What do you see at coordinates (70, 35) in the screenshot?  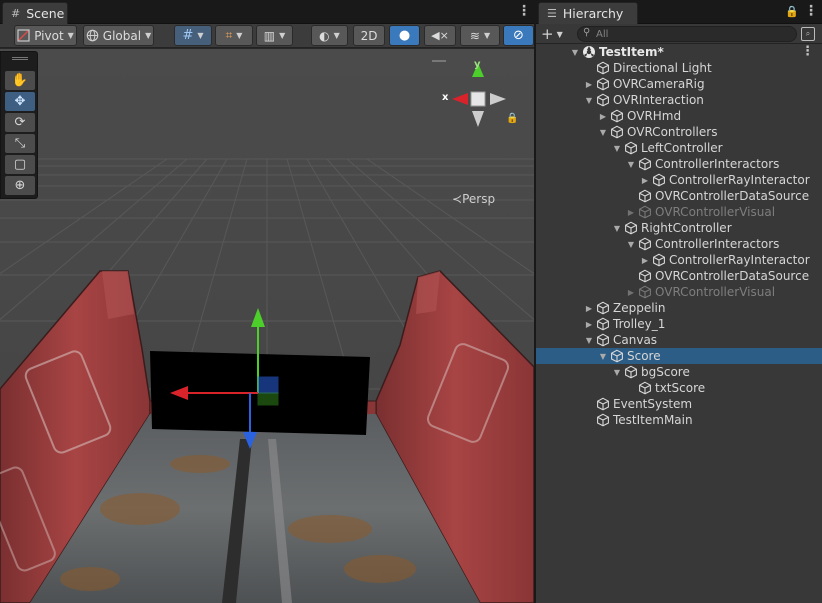 I see `chevron-down-icon: ▼` at bounding box center [70, 35].